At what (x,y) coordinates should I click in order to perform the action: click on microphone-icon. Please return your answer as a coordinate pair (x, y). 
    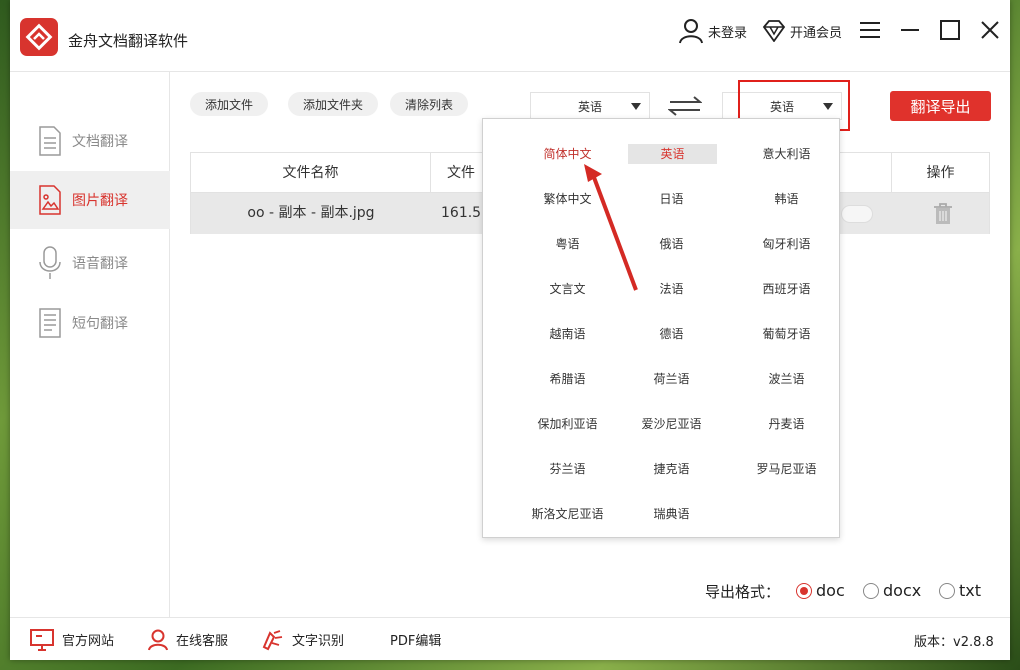
    Looking at the image, I should click on (50, 262).